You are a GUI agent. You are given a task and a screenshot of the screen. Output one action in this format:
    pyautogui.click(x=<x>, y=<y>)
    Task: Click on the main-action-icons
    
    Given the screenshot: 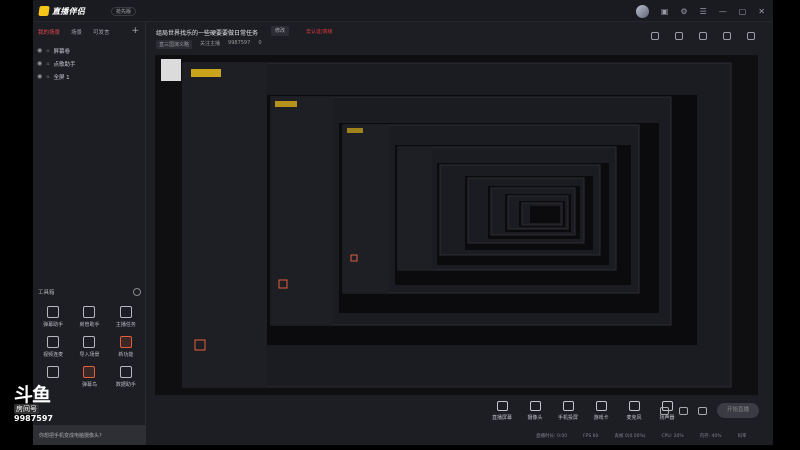 What is the action you would take?
    pyautogui.click(x=703, y=36)
    